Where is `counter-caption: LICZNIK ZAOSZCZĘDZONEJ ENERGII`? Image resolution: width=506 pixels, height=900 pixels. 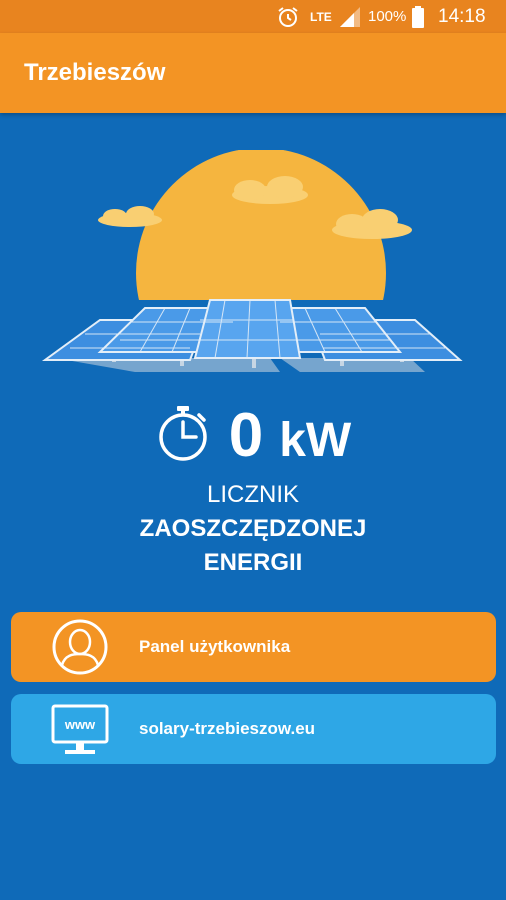
counter-caption: LICZNIK ZAOSZCZĘDZONEJ ENERGII is located at coordinates (253, 529).